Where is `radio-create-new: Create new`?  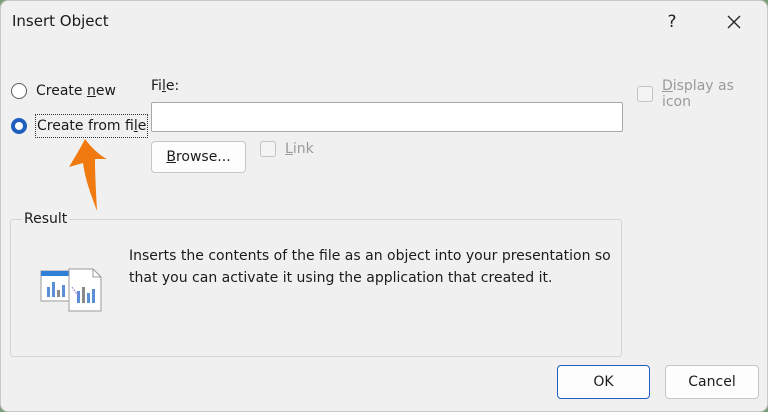 radio-create-new: Create new is located at coordinates (63, 91).